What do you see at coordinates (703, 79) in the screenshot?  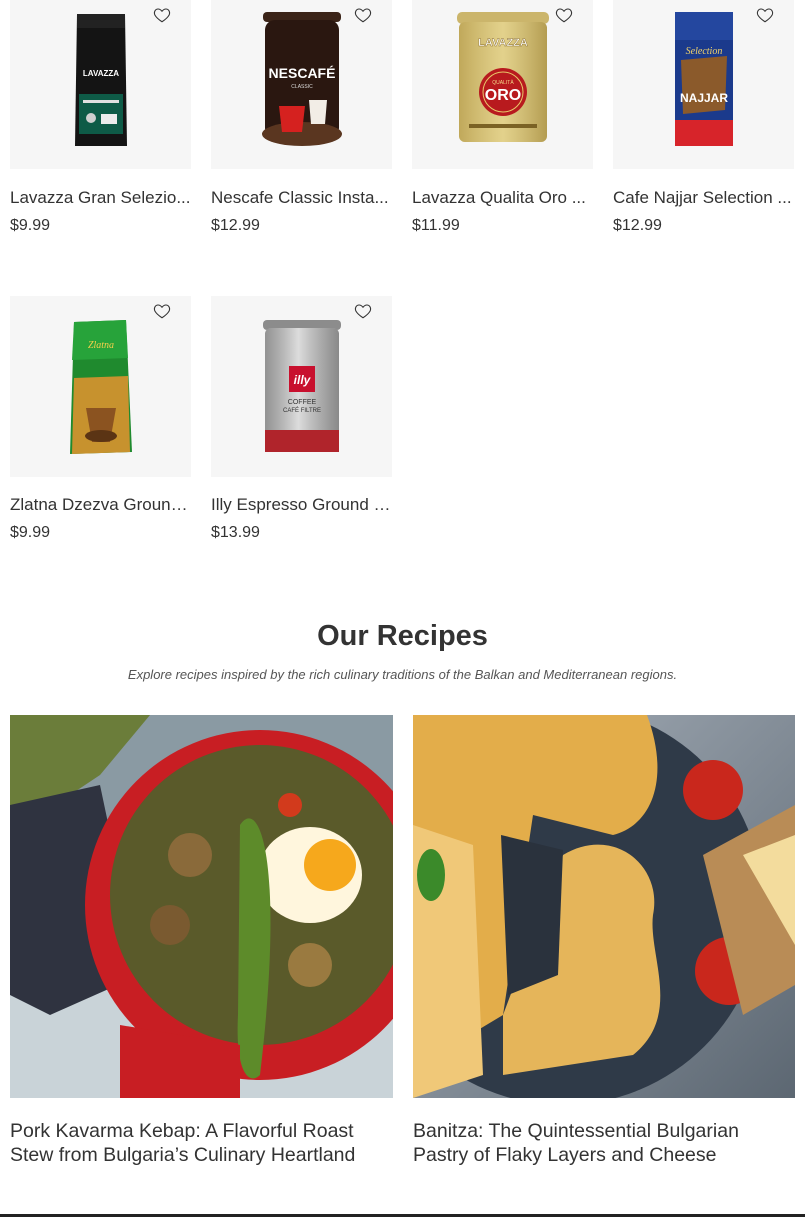 I see `coffee-bag-najjar-image: Selection NAJJAR` at bounding box center [703, 79].